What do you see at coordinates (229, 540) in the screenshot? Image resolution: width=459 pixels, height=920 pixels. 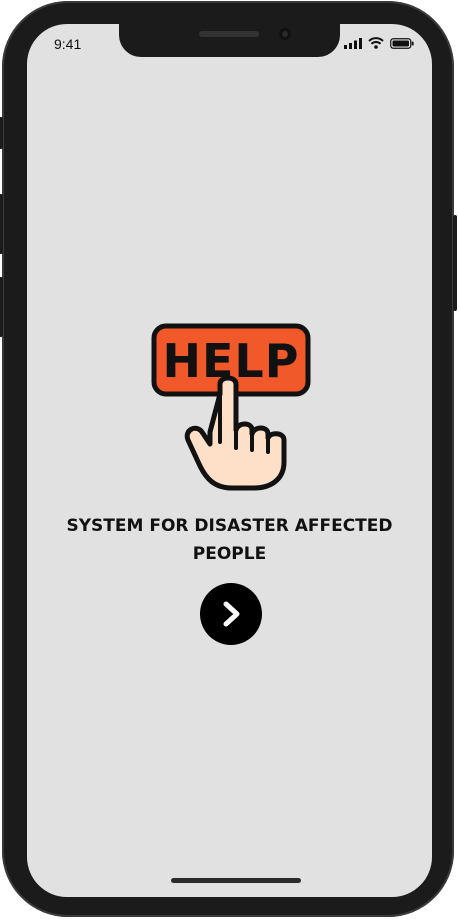 I see `page-title: SYSTEM FOR DISASTER AFFECTED PEOPLE` at bounding box center [229, 540].